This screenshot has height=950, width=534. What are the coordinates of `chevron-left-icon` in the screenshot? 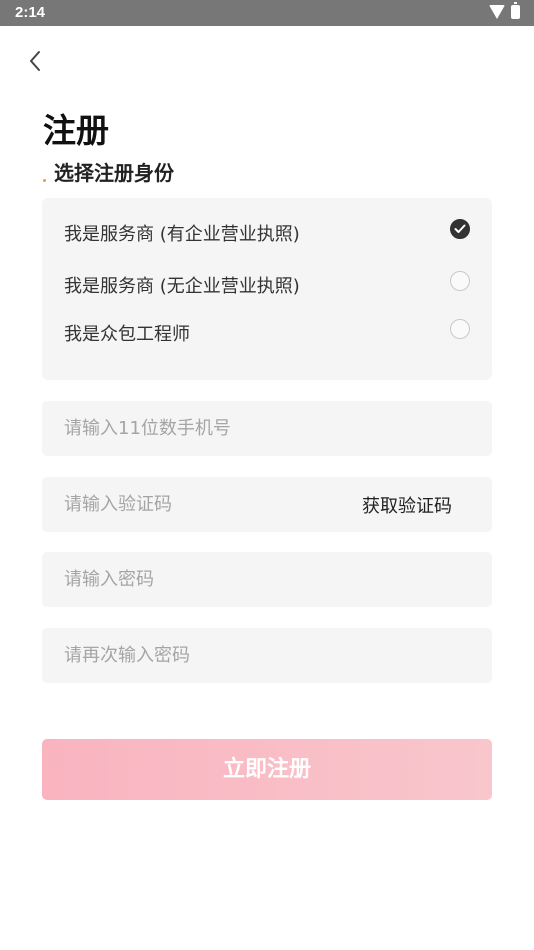 It's located at (35, 61).